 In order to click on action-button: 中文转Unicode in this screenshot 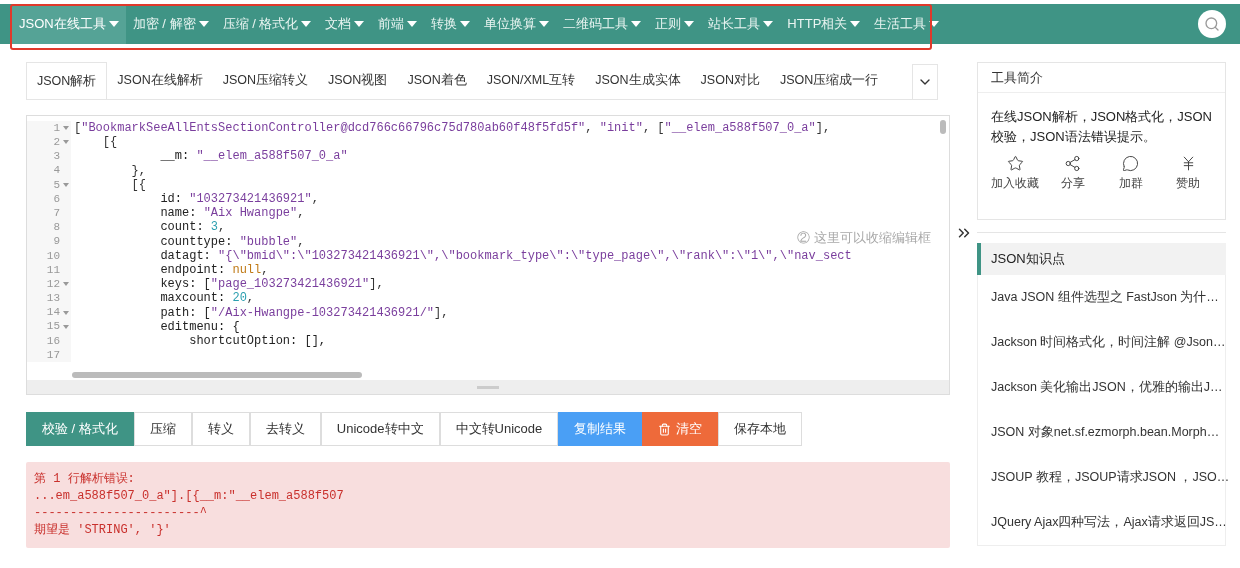, I will do `click(499, 429)`.